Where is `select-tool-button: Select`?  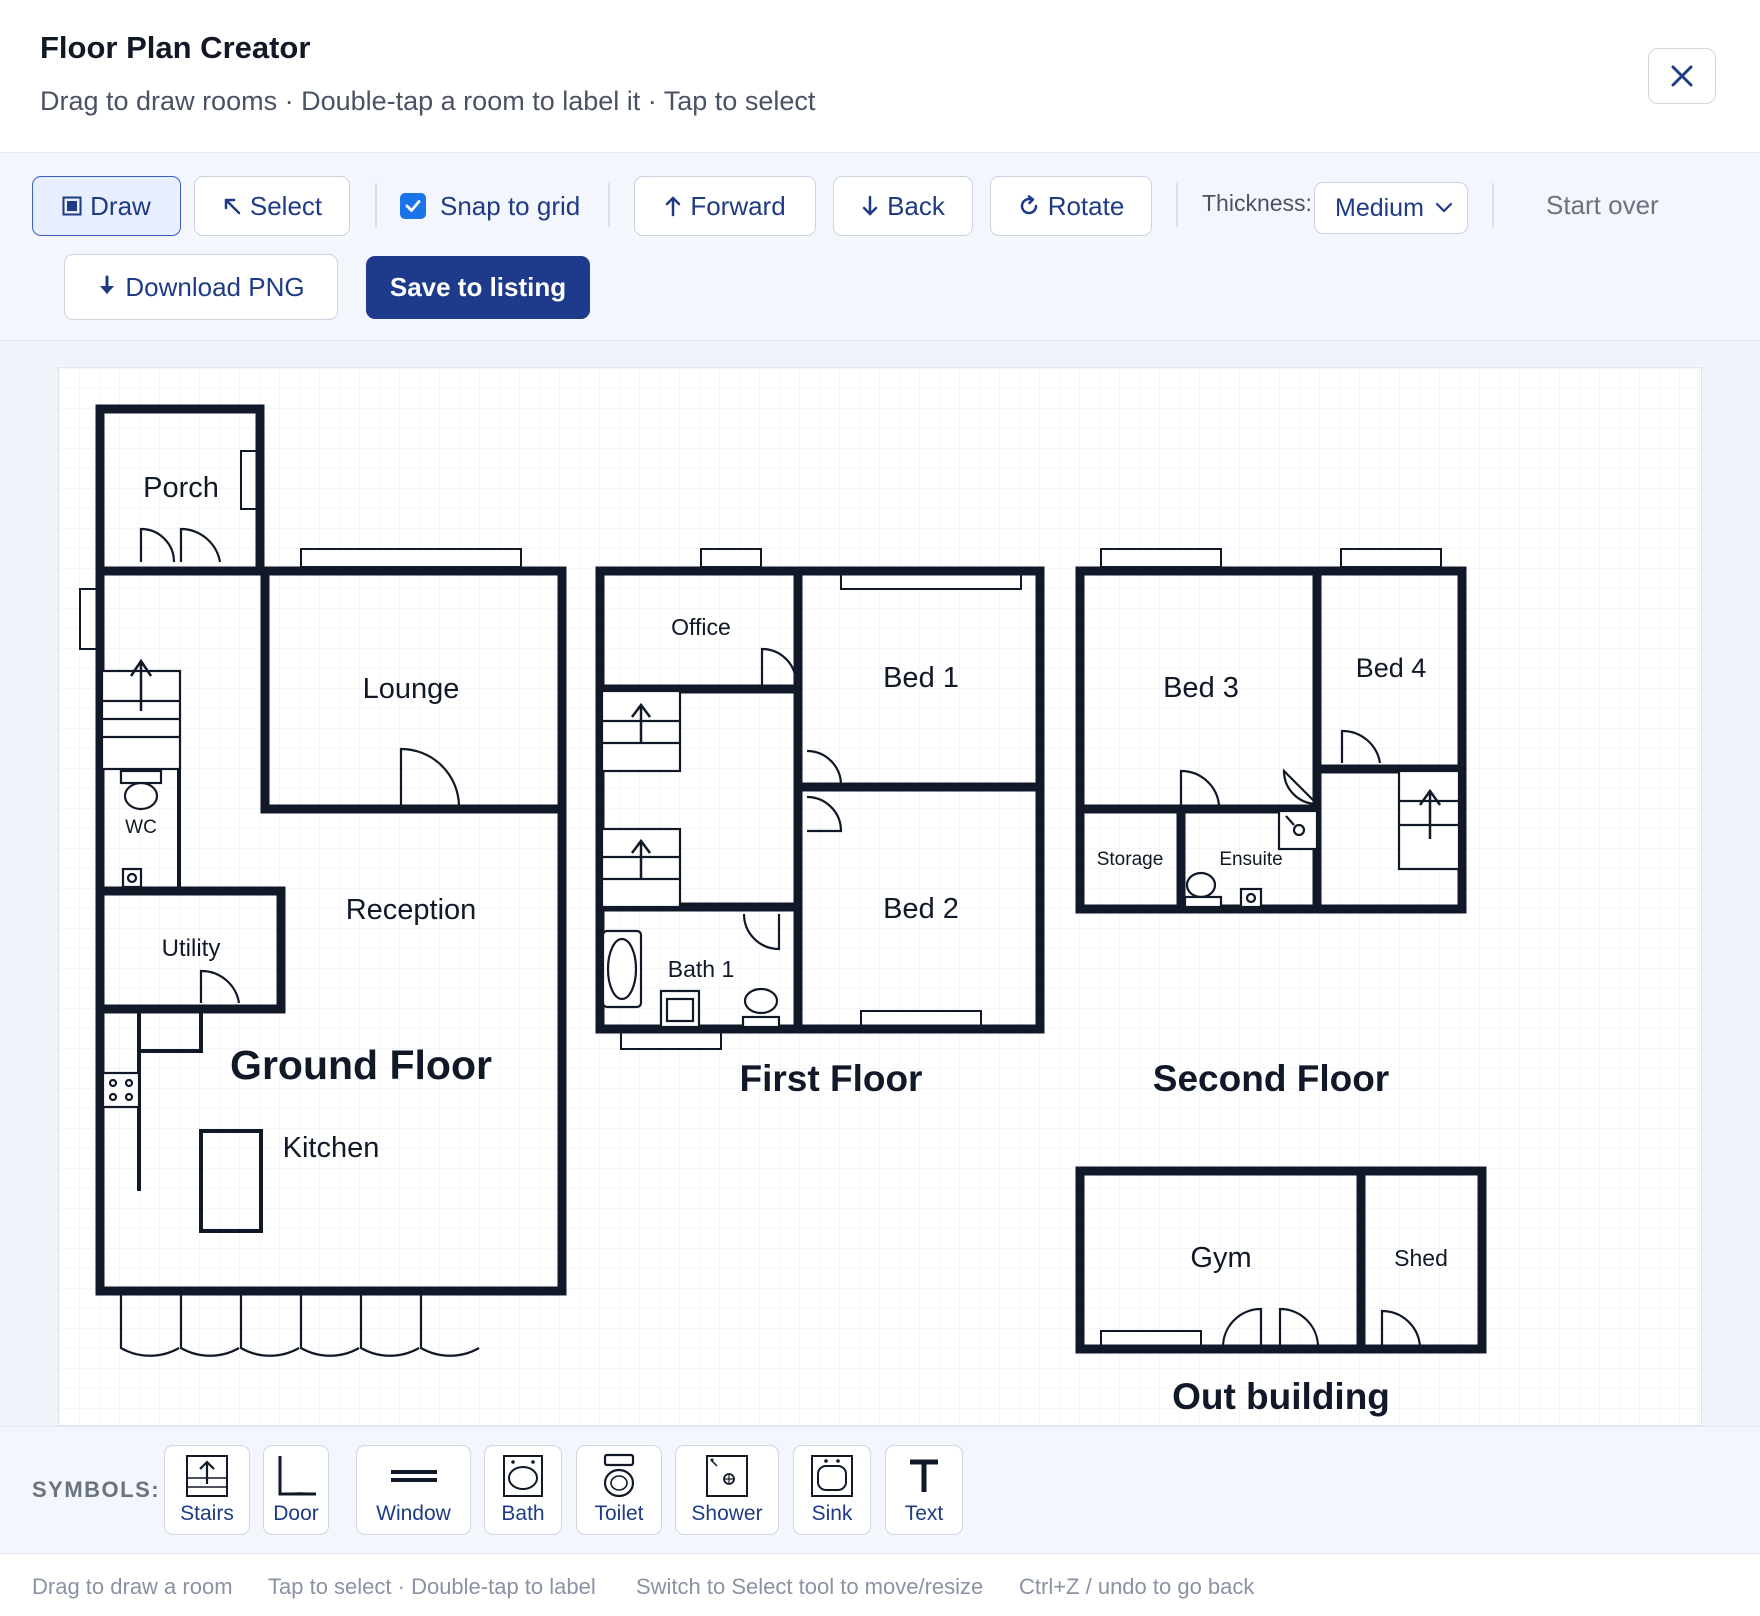
select-tool-button: Select is located at coordinates (272, 206).